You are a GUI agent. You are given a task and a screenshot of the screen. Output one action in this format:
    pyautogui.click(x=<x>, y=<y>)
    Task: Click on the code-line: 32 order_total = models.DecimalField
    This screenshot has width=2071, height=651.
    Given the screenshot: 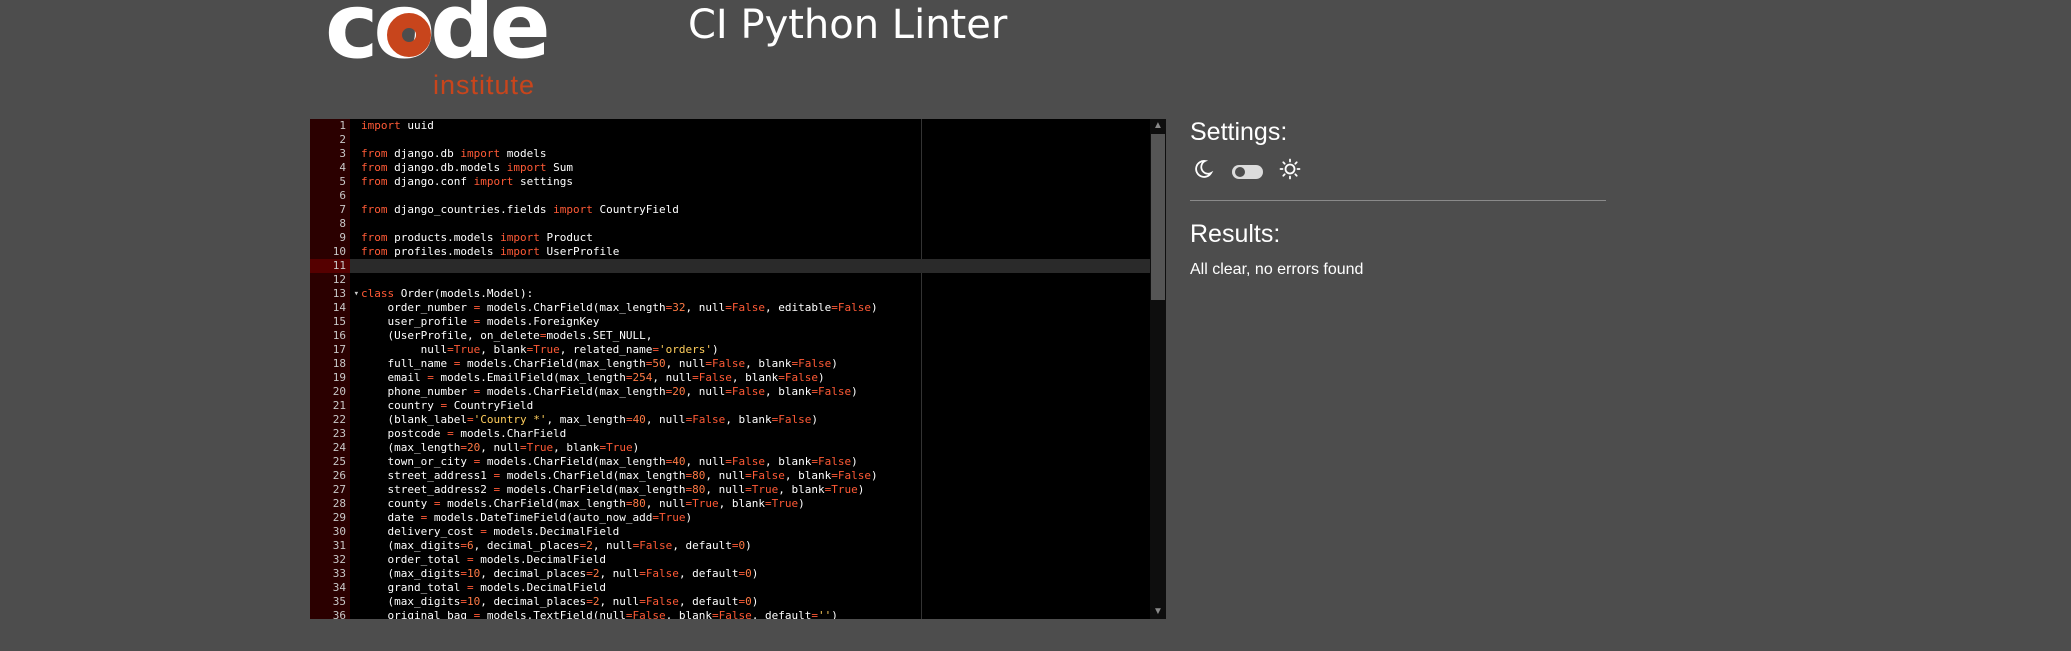 What is the action you would take?
    pyautogui.click(x=738, y=560)
    